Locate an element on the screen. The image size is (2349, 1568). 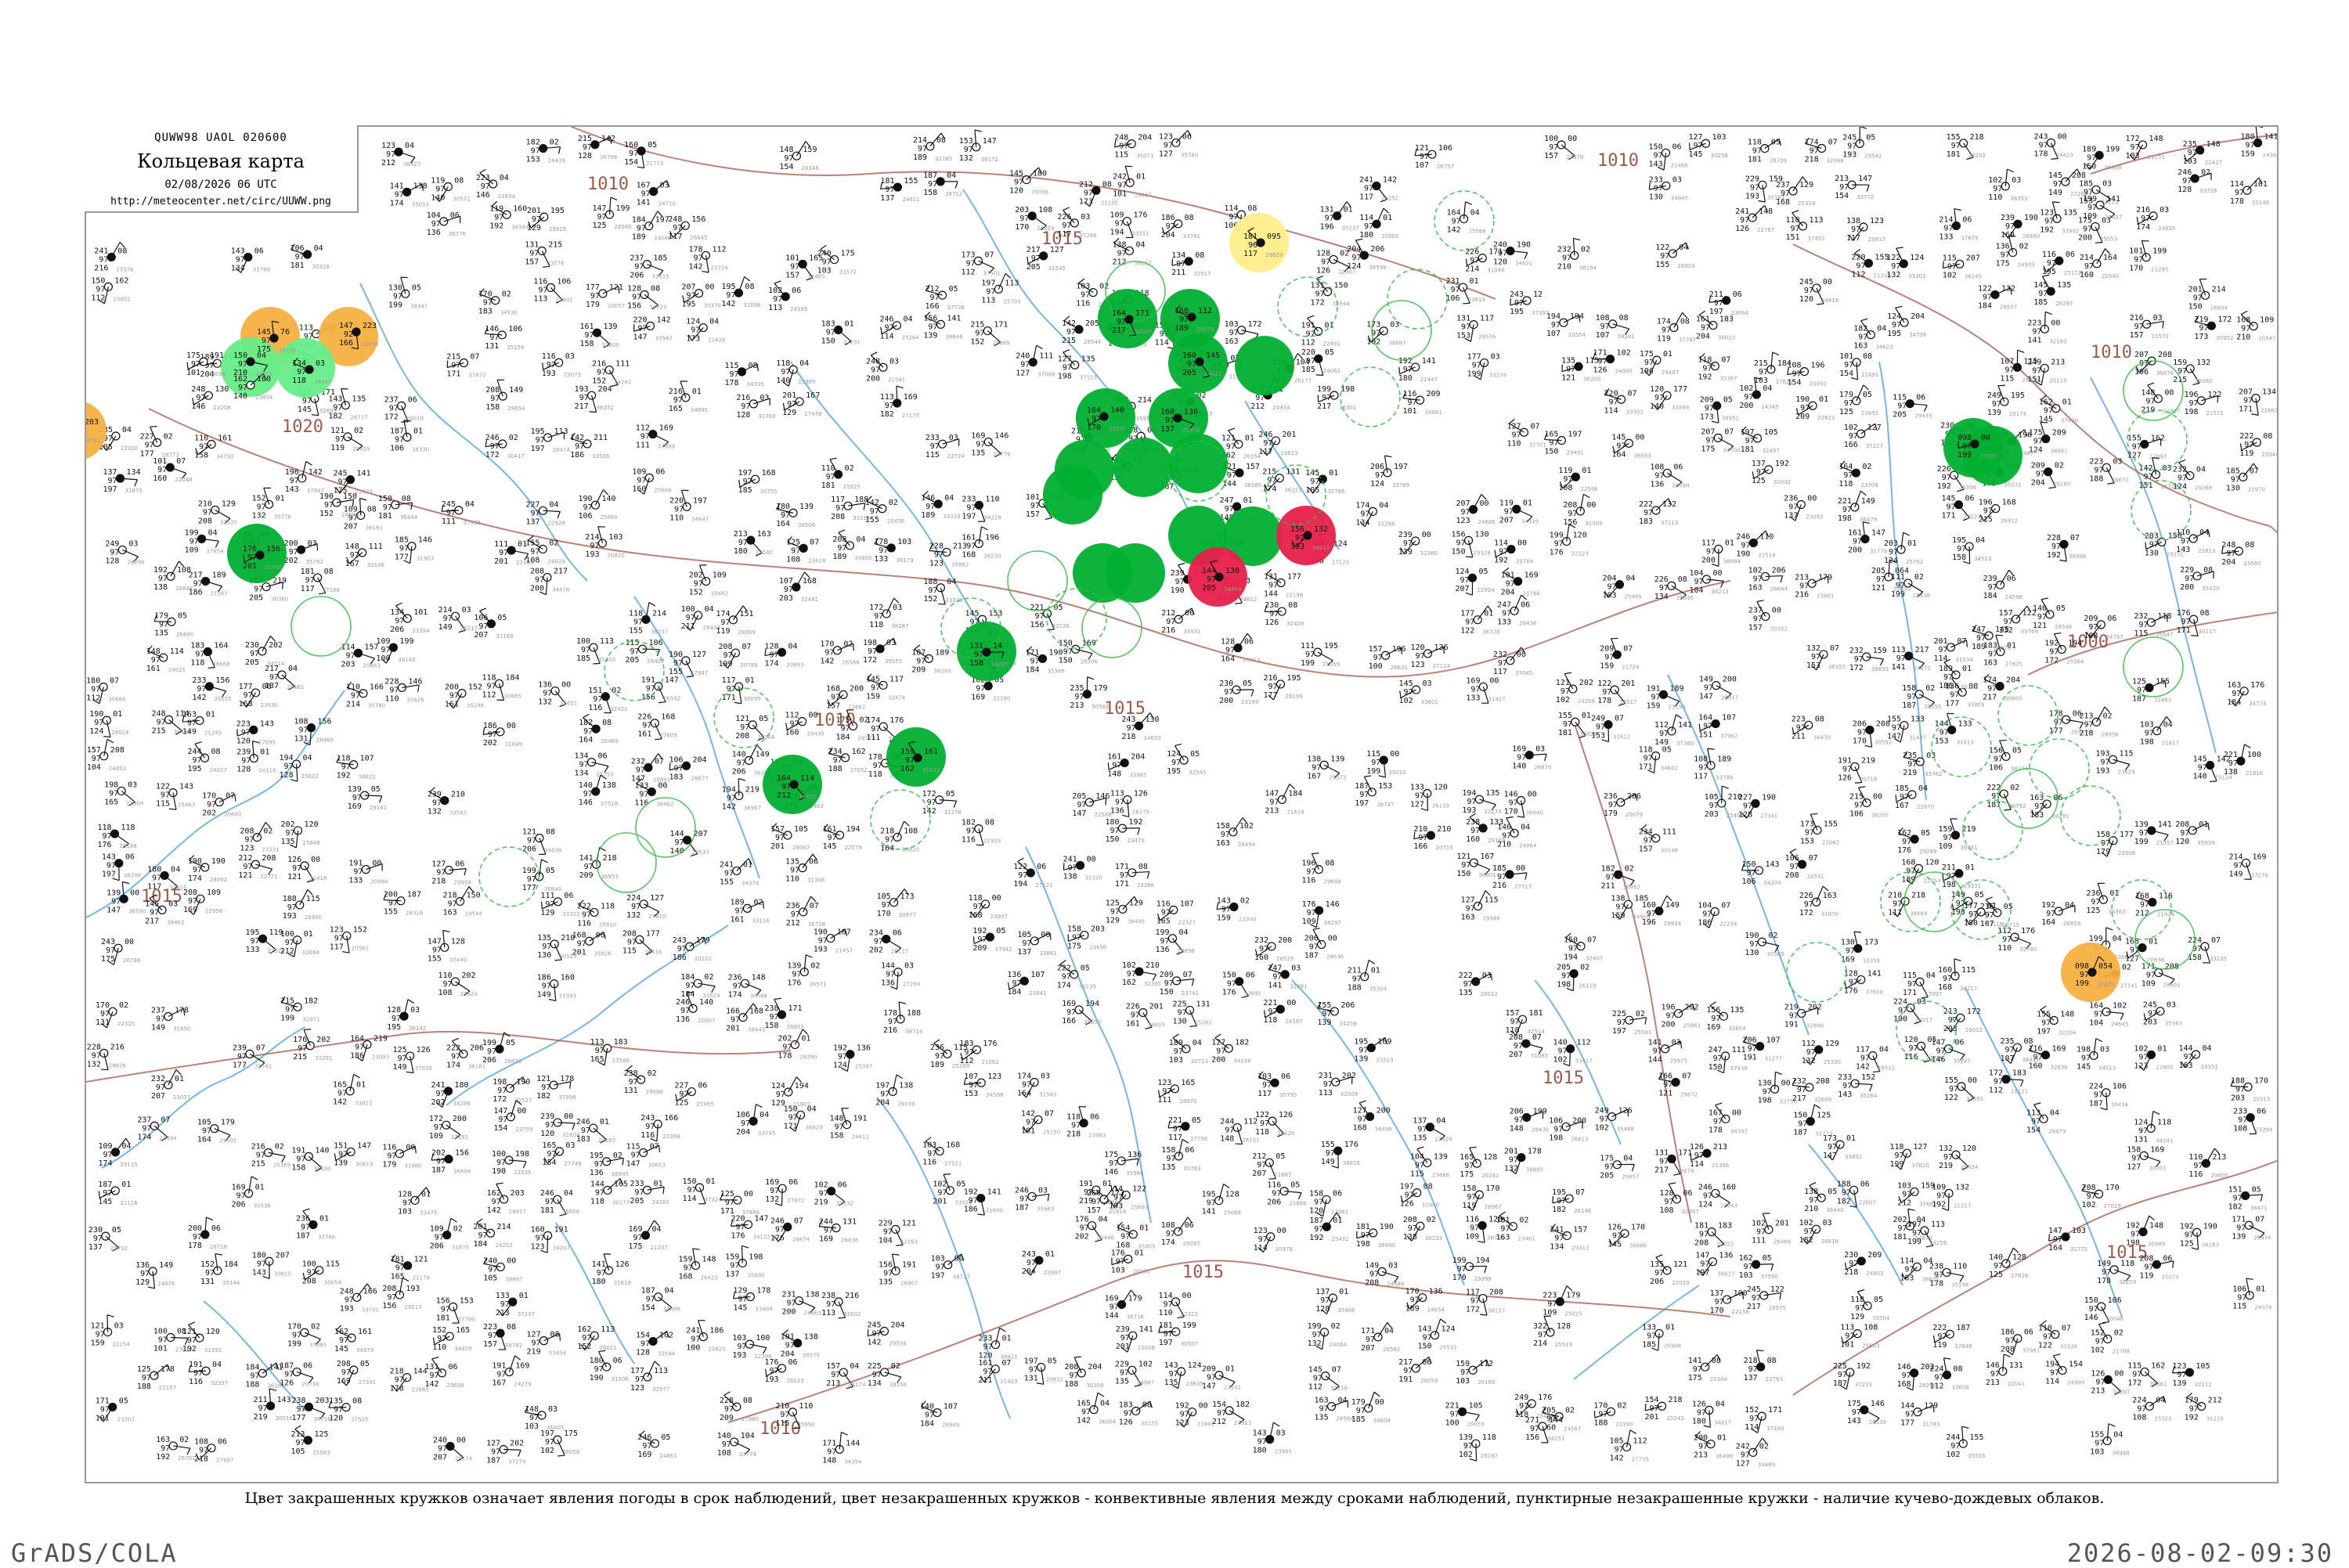
station-value: 147 is located at coordinates (672, 680).